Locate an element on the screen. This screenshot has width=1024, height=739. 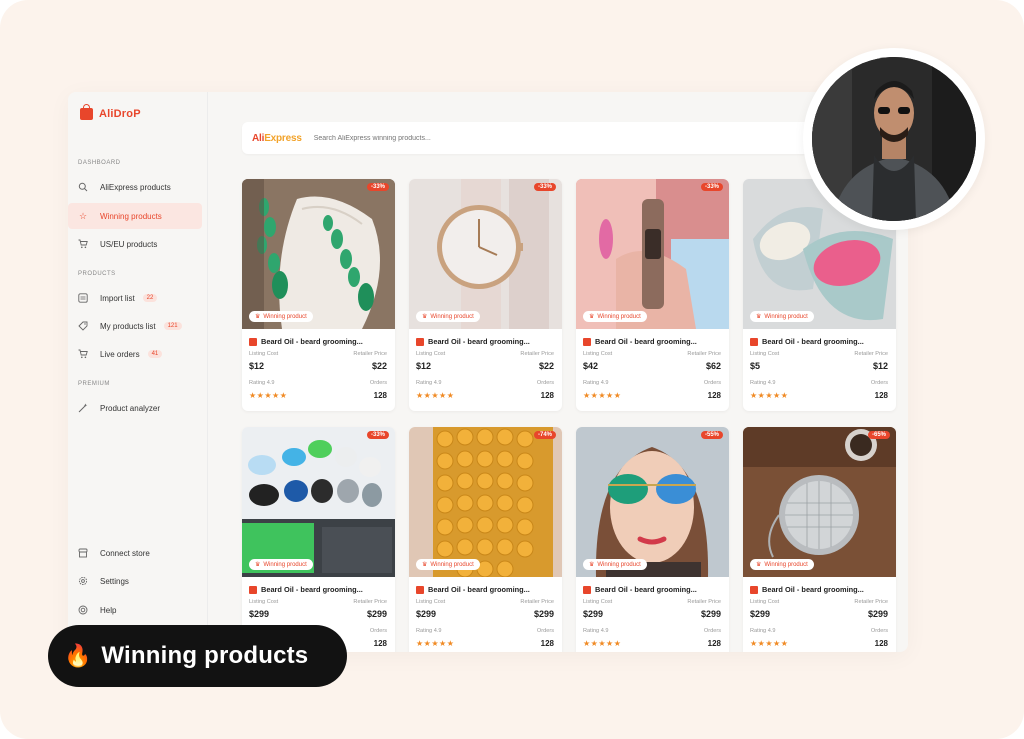
sidebar-item-us-eu-products: US/EU products is located at coordinates (135, 244).